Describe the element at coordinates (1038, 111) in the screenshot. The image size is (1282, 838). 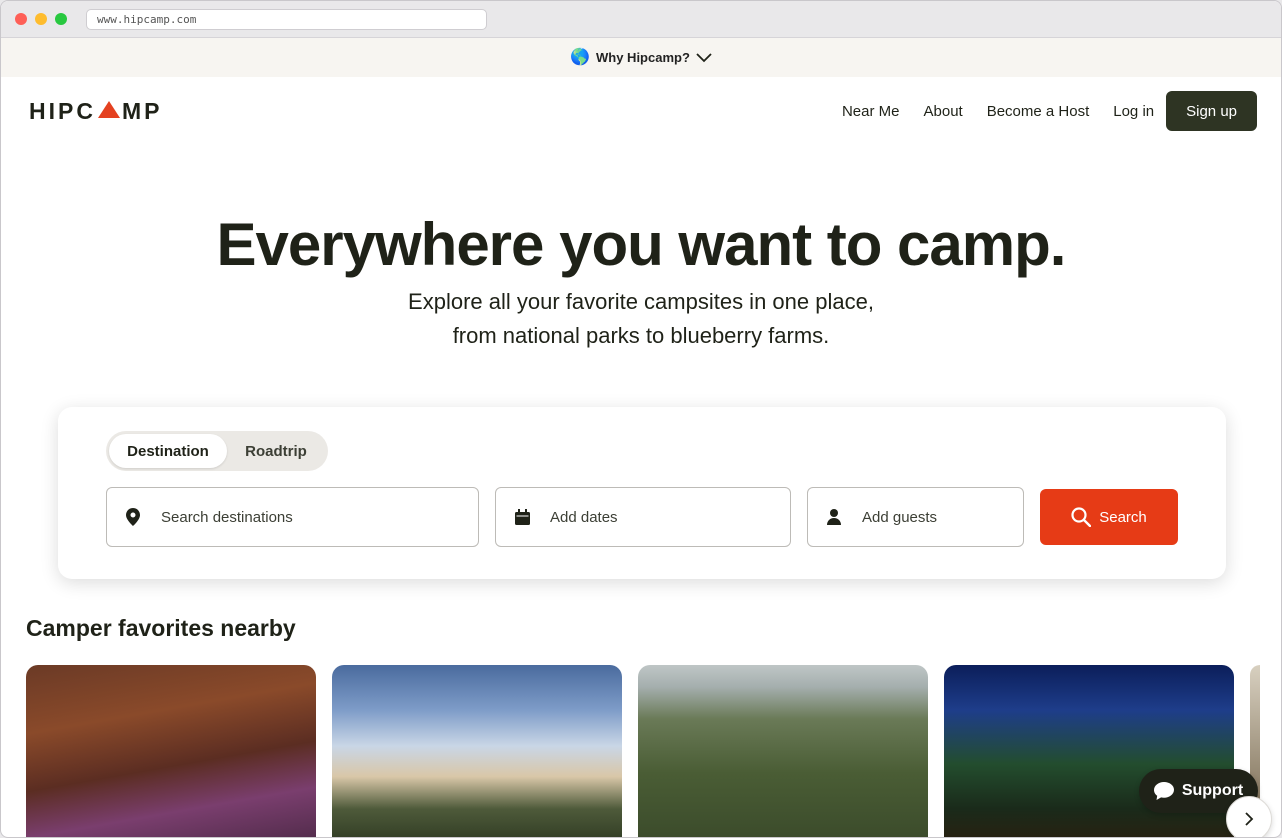
I see `nav-become-a-host: Become a Host` at that location.